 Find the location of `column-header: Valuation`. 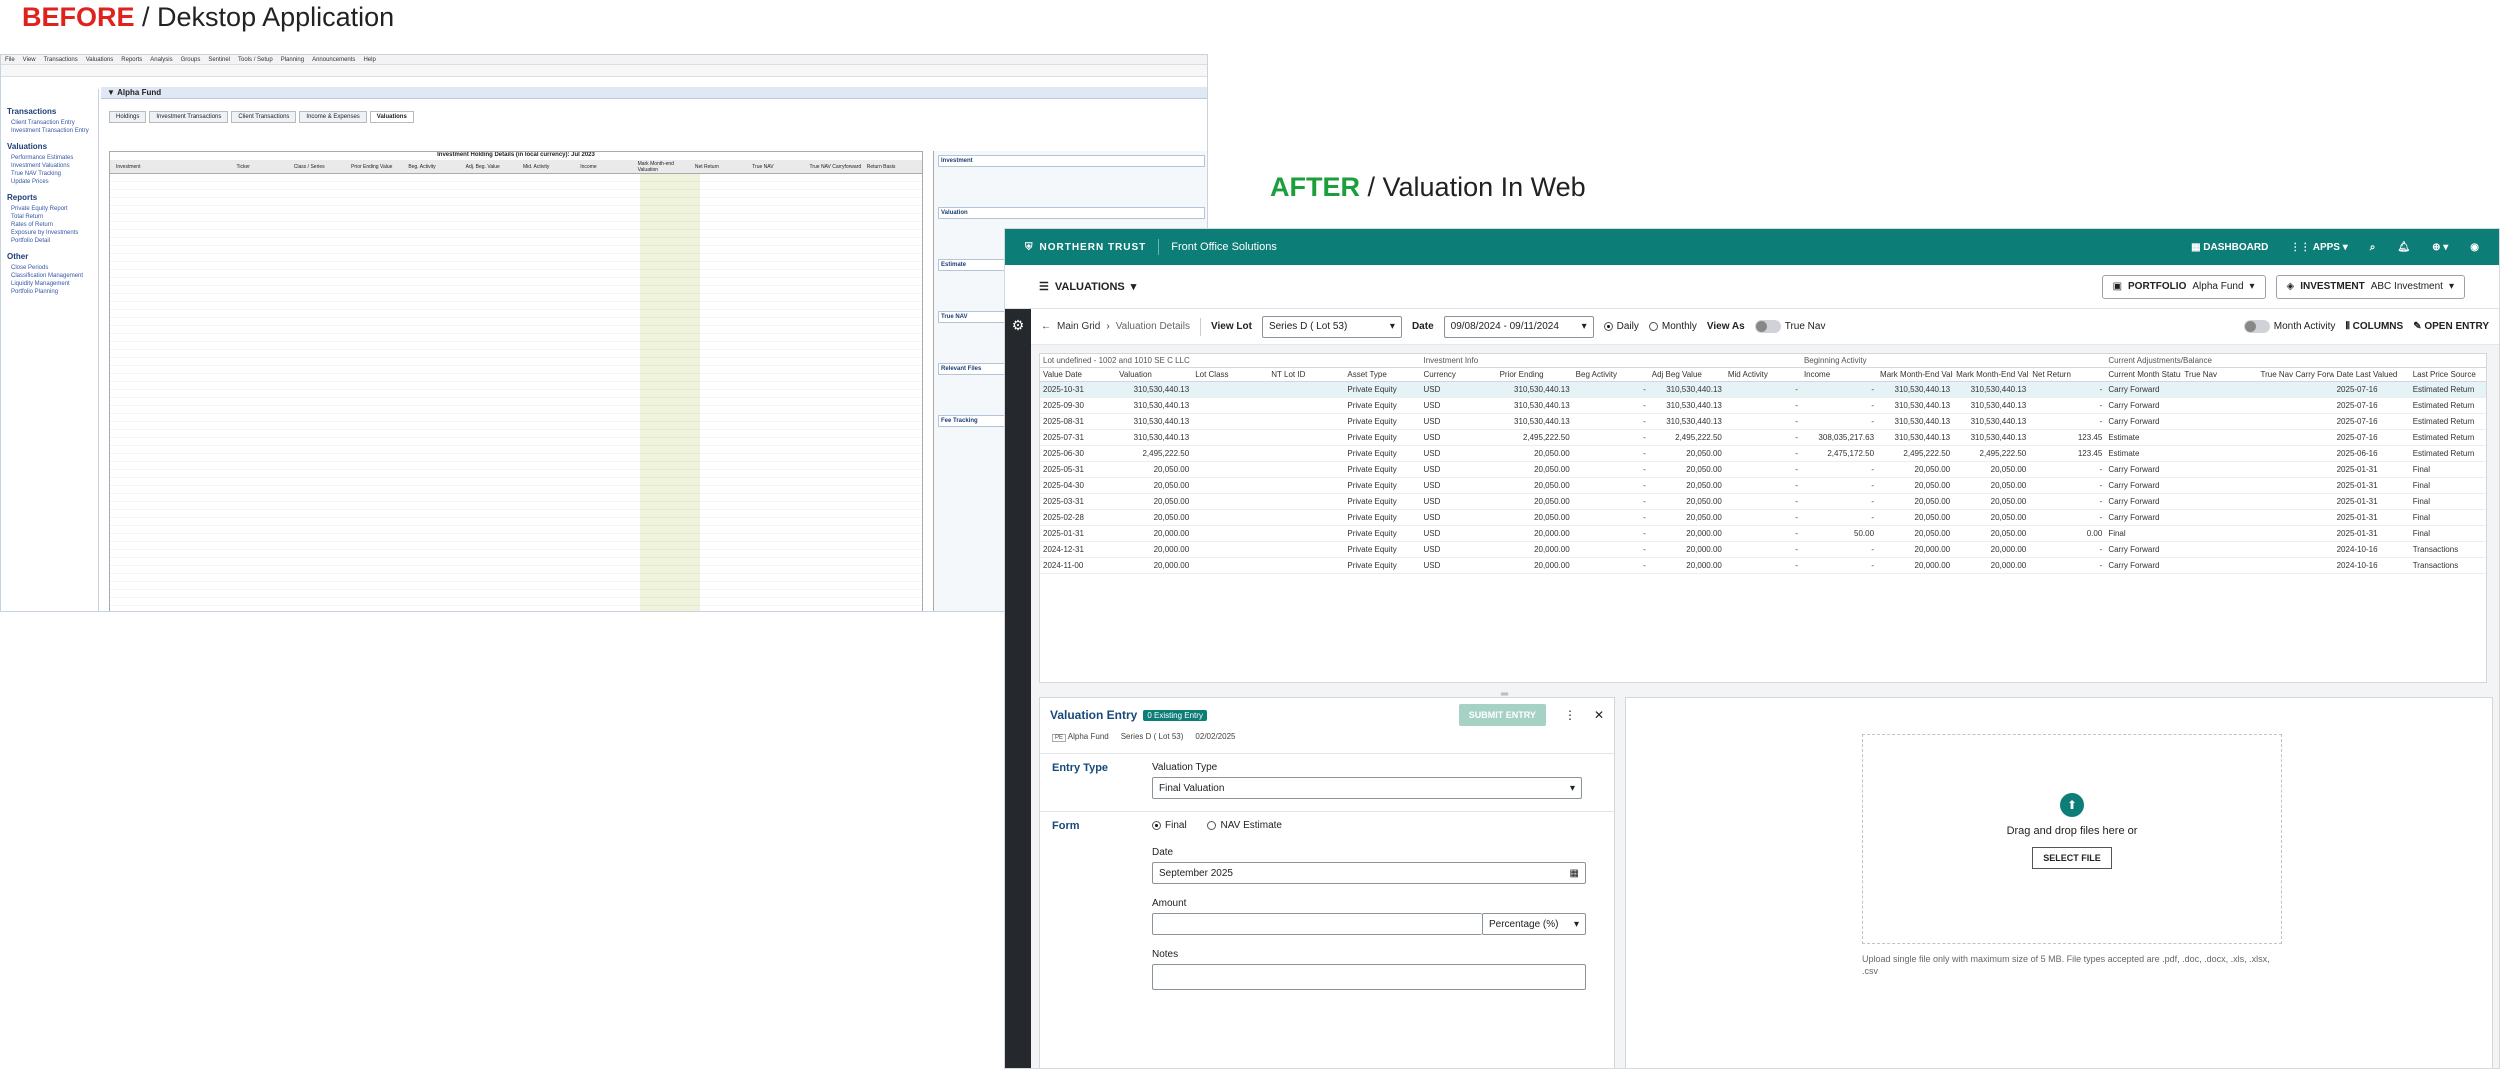

column-header: Valuation is located at coordinates (1154, 374).